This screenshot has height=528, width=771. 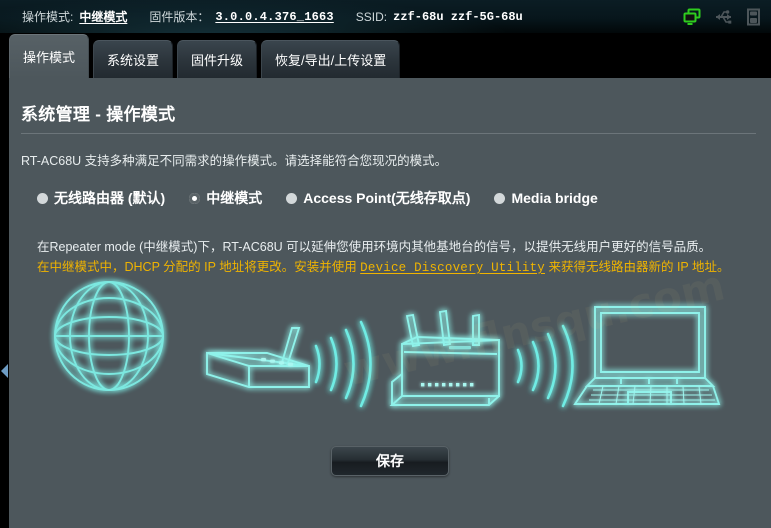 What do you see at coordinates (195, 198) in the screenshot?
I see `radio-dot-repeater` at bounding box center [195, 198].